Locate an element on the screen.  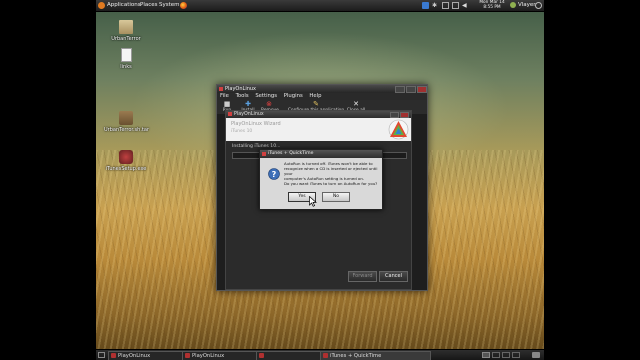
dialog-titlebar: iTunes + QuickTime is located at coordinates (321, 154).